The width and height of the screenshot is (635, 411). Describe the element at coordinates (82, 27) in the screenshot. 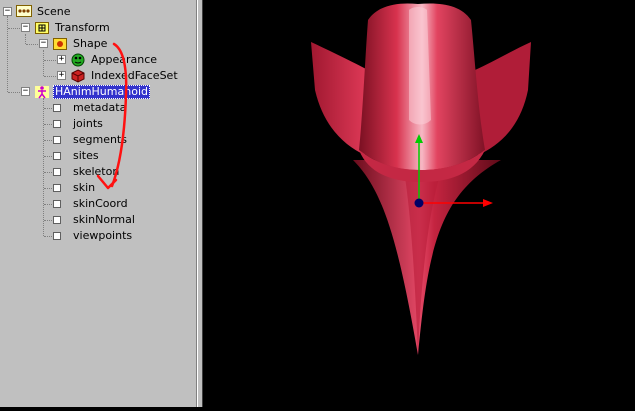

I see `tree-label: Transform` at that location.